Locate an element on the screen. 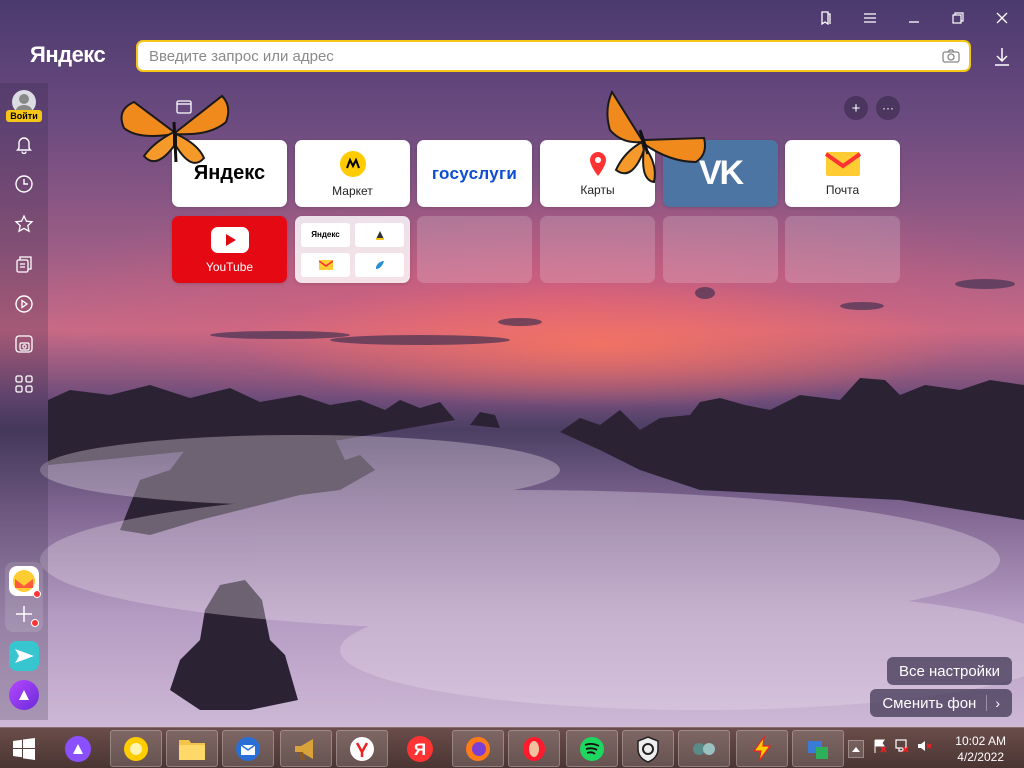 Image resolution: width=1024 pixels, height=768 pixels. tile-gosuslugi: госуслуги is located at coordinates (474, 173).